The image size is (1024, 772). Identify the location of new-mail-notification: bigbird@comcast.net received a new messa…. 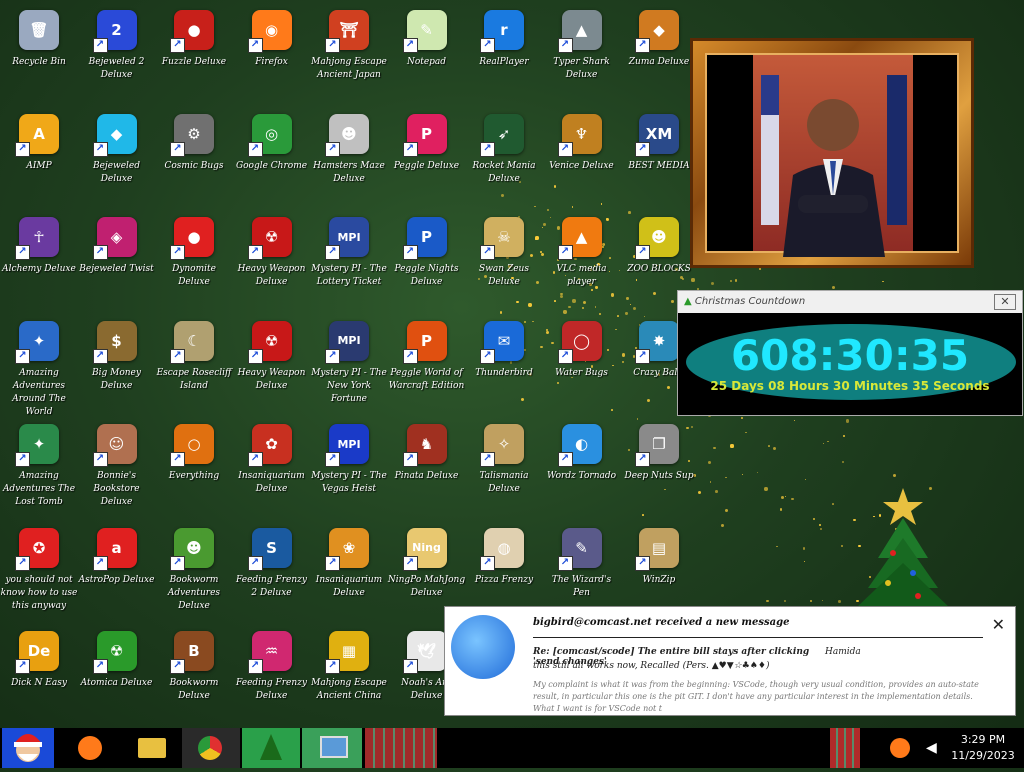
(730, 661).